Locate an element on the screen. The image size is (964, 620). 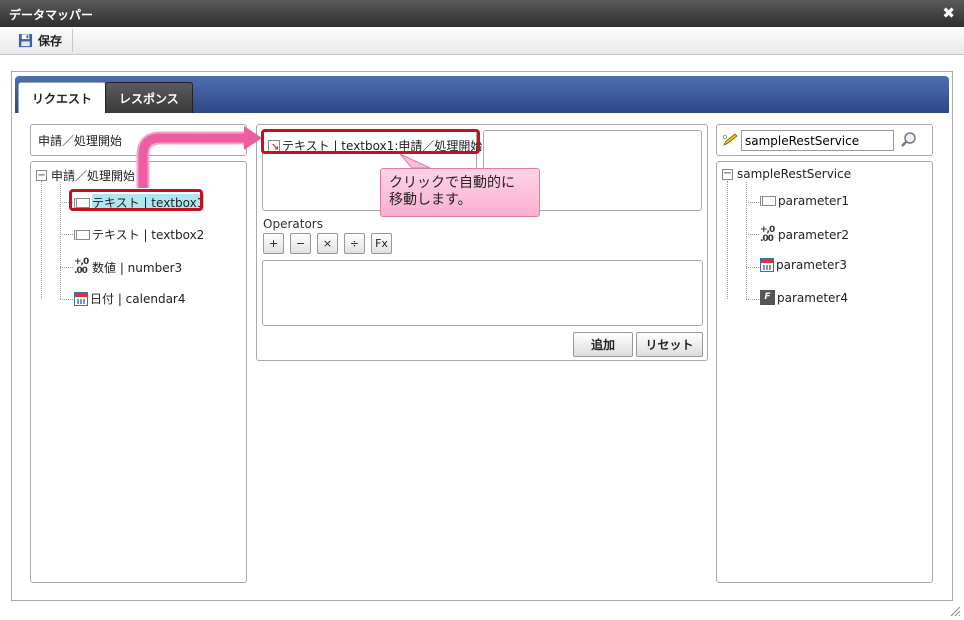
callout-arrow is located at coordinates (283, 157).